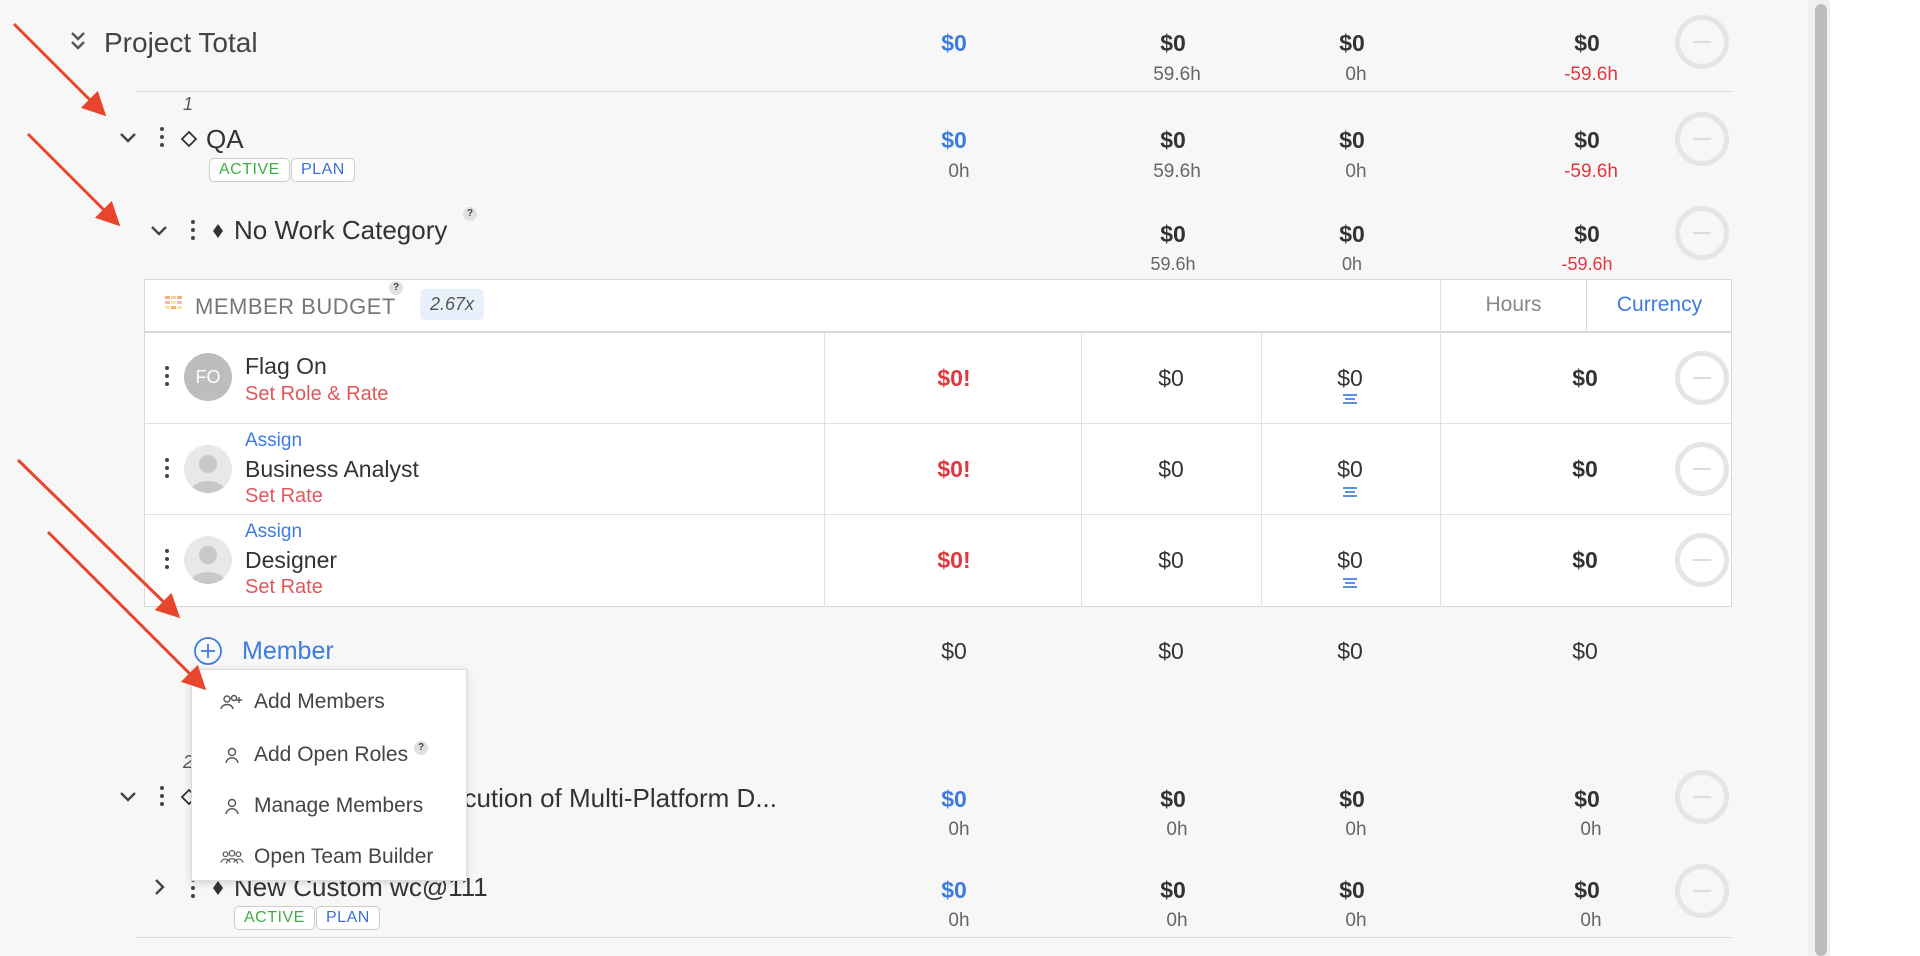 The image size is (1920, 956). What do you see at coordinates (1587, 799) in the screenshot?
I see `phase2-col4: $0` at bounding box center [1587, 799].